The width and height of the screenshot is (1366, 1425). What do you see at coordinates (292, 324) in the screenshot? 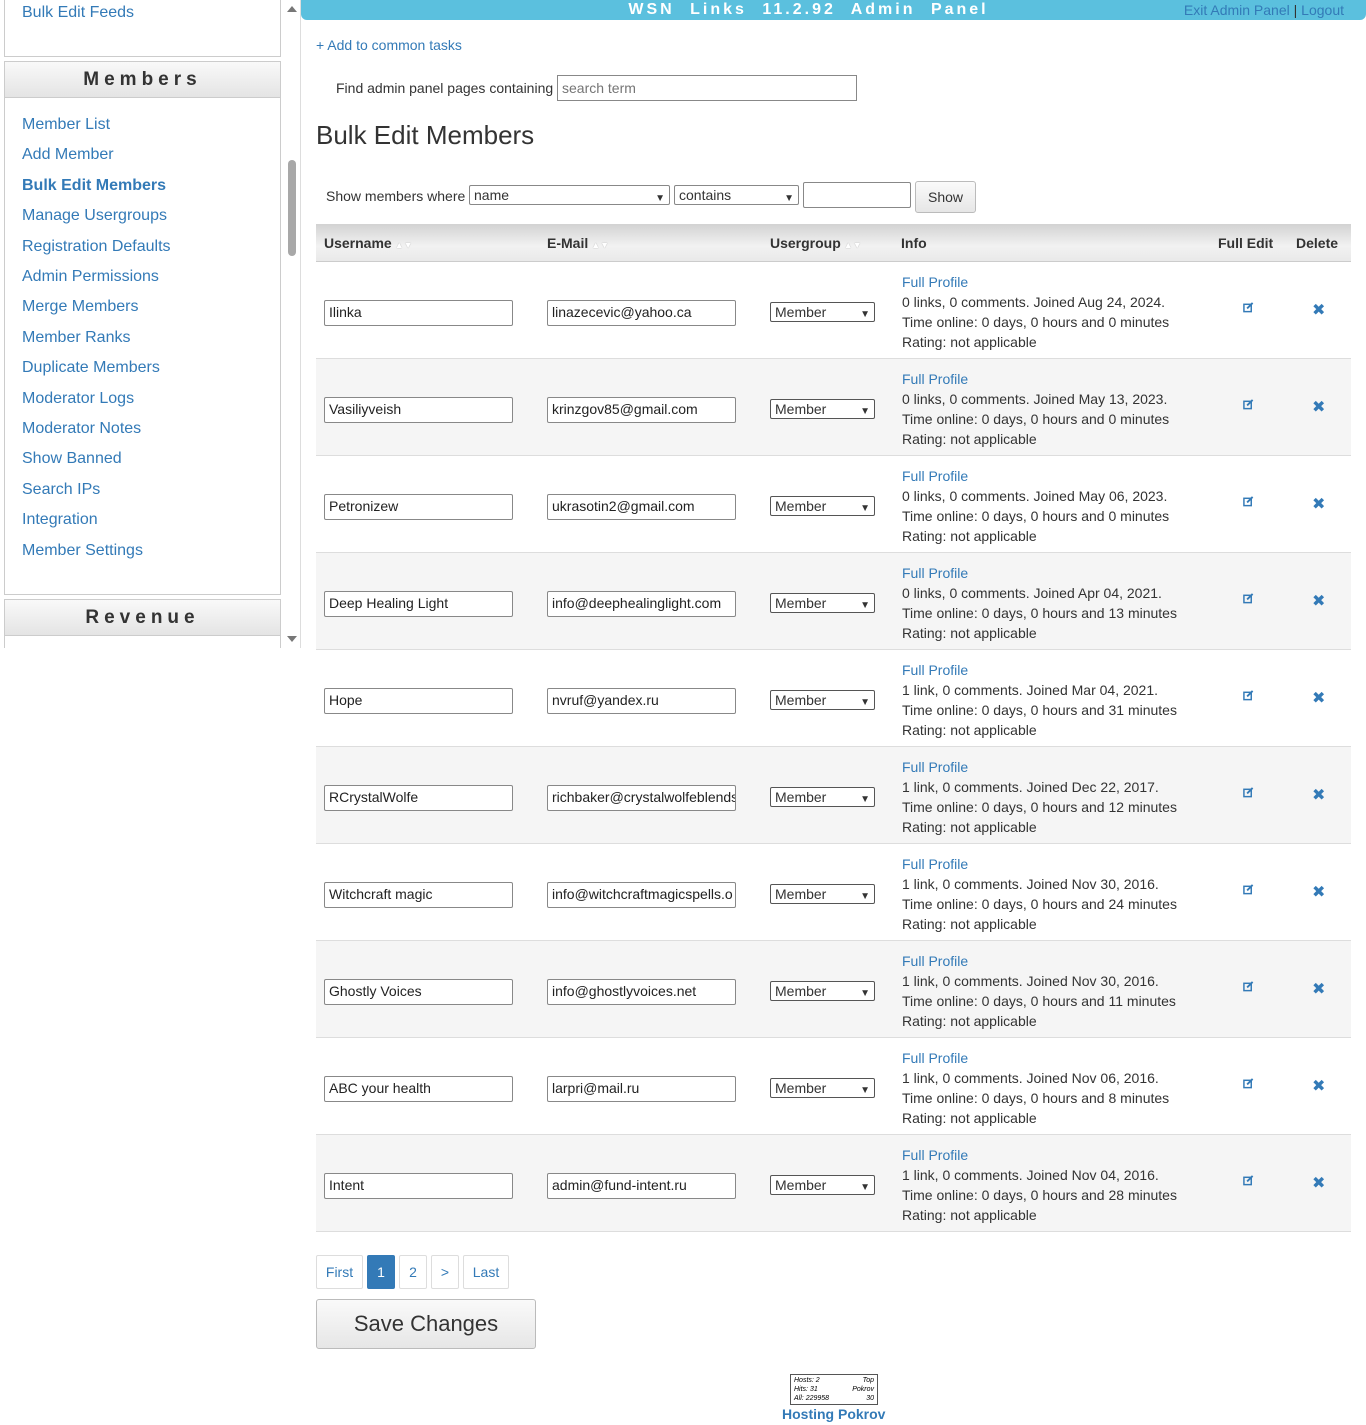
I see `sidebar-scrollbar` at bounding box center [292, 324].